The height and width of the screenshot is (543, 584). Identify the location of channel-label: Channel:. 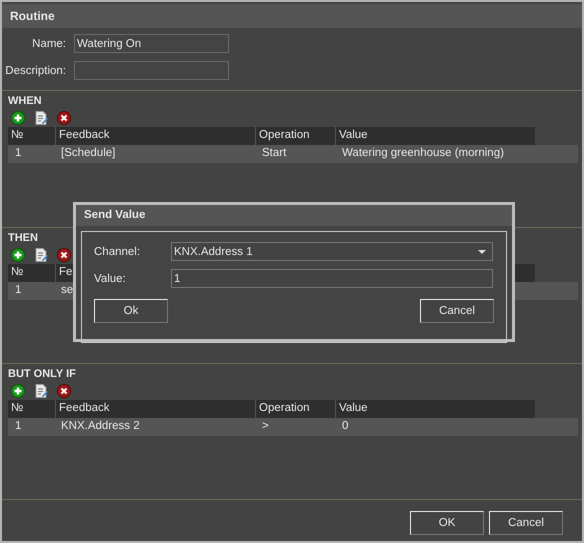
(118, 252).